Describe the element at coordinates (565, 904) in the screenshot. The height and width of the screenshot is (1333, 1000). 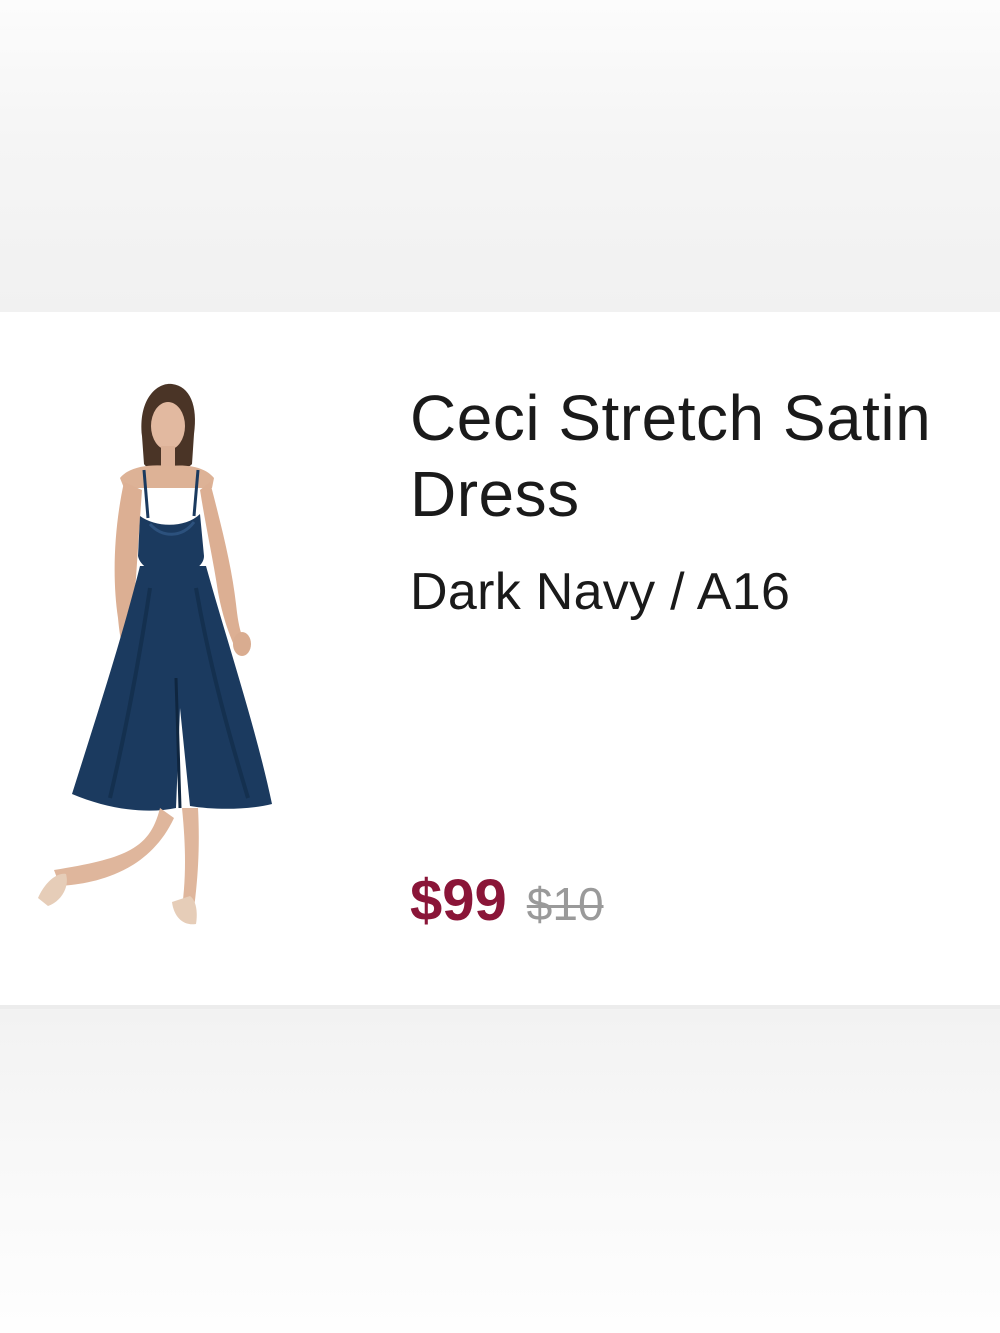
I see `original-price: $10` at that location.